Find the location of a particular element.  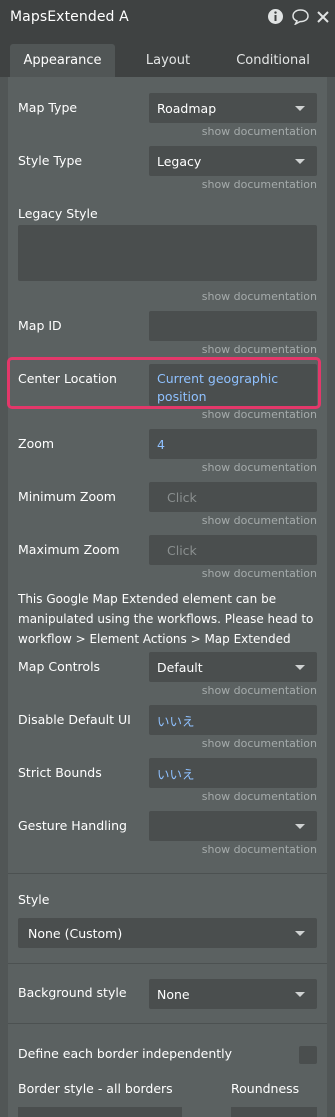

element-title: MapsExtended A is located at coordinates (69, 17).